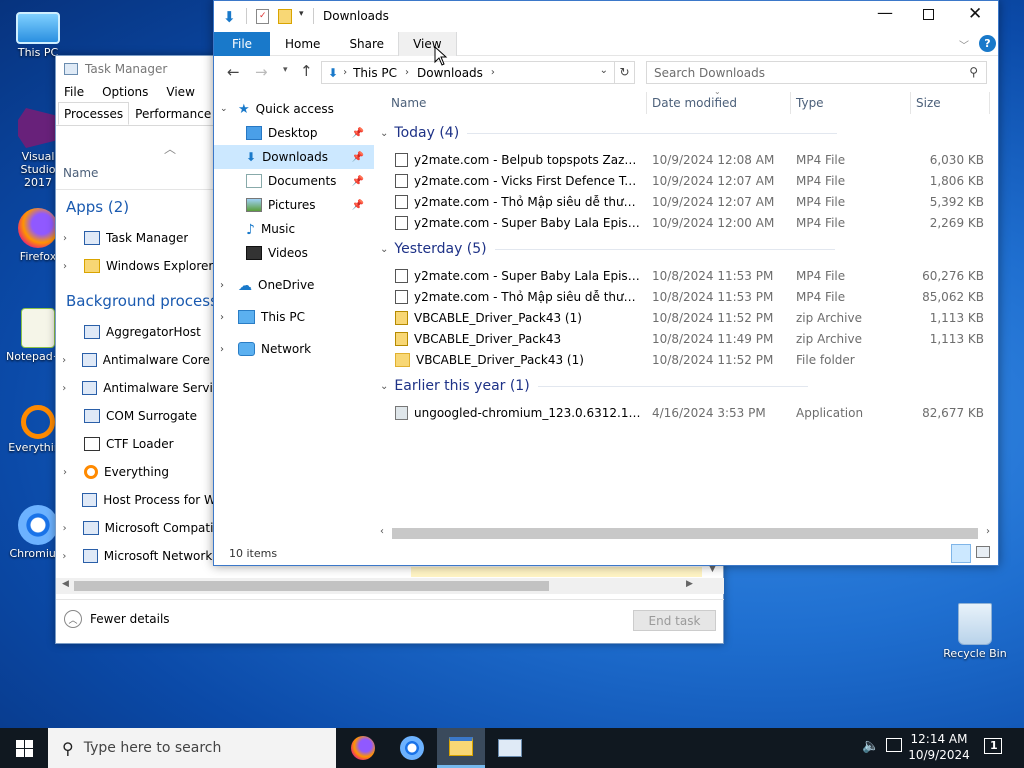 Image resolution: width=1024 pixels, height=768 pixels. I want to click on scroll-right-icon: ›, so click(988, 531).